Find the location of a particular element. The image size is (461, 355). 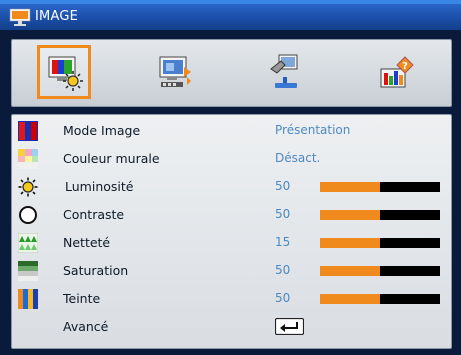

menu-value: Présentation is located at coordinates (312, 130).